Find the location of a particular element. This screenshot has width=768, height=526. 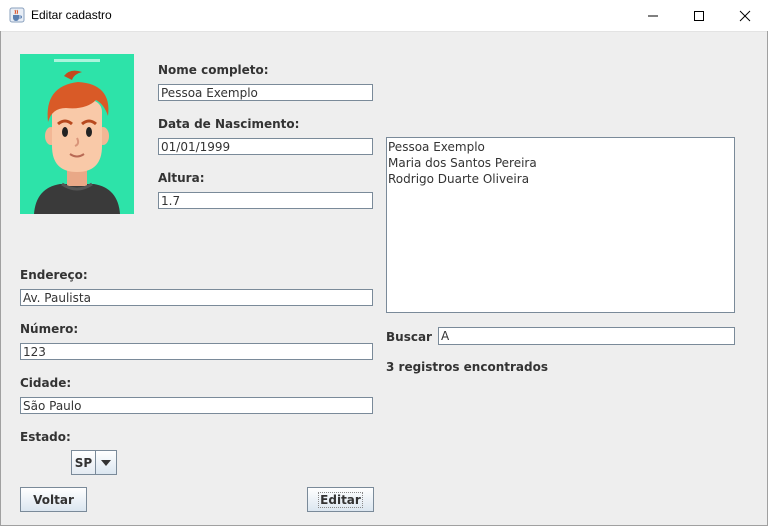

estado-selected-value: SP is located at coordinates (83, 462).